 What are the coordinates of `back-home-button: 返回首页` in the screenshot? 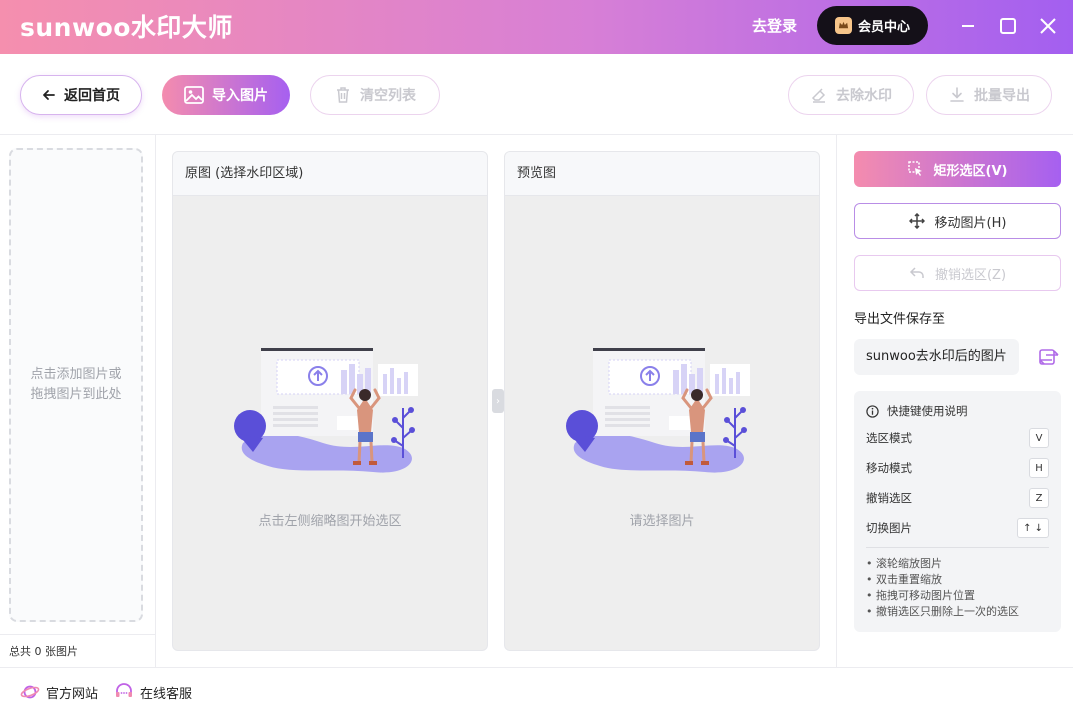 It's located at (81, 95).